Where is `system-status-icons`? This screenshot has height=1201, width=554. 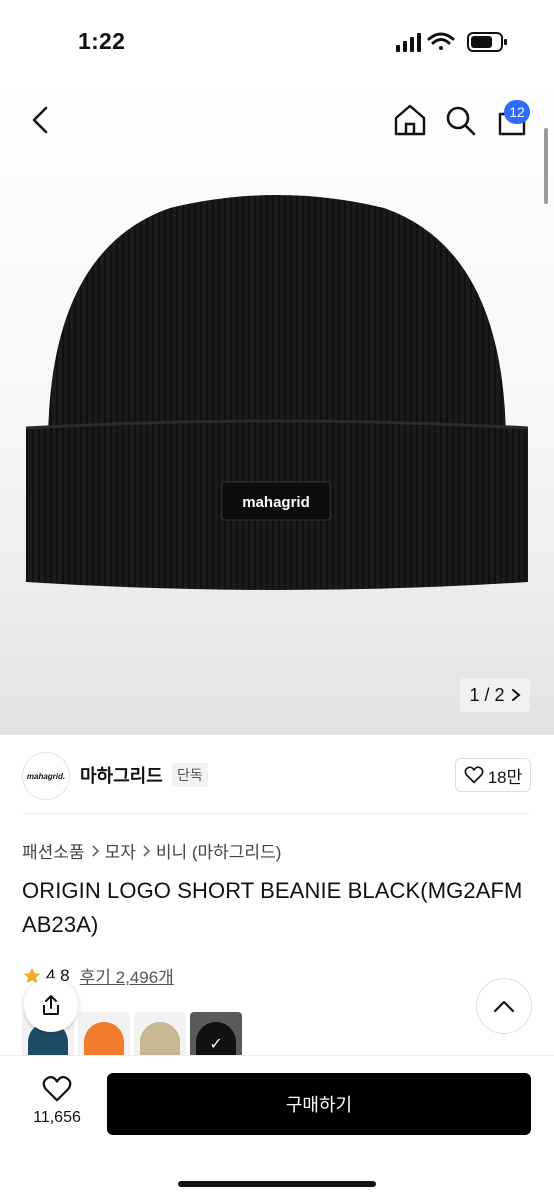
system-status-icons is located at coordinates (451, 42).